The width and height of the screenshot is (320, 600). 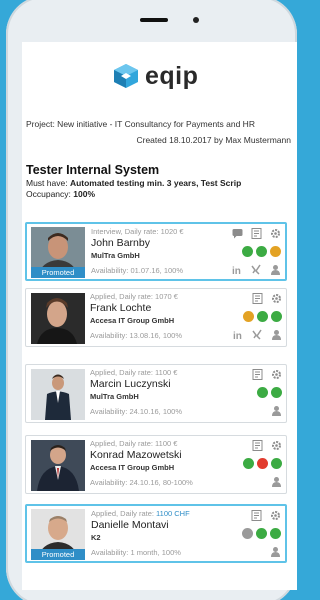 What do you see at coordinates (126, 76) in the screenshot?
I see `eqip-logo-icon` at bounding box center [126, 76].